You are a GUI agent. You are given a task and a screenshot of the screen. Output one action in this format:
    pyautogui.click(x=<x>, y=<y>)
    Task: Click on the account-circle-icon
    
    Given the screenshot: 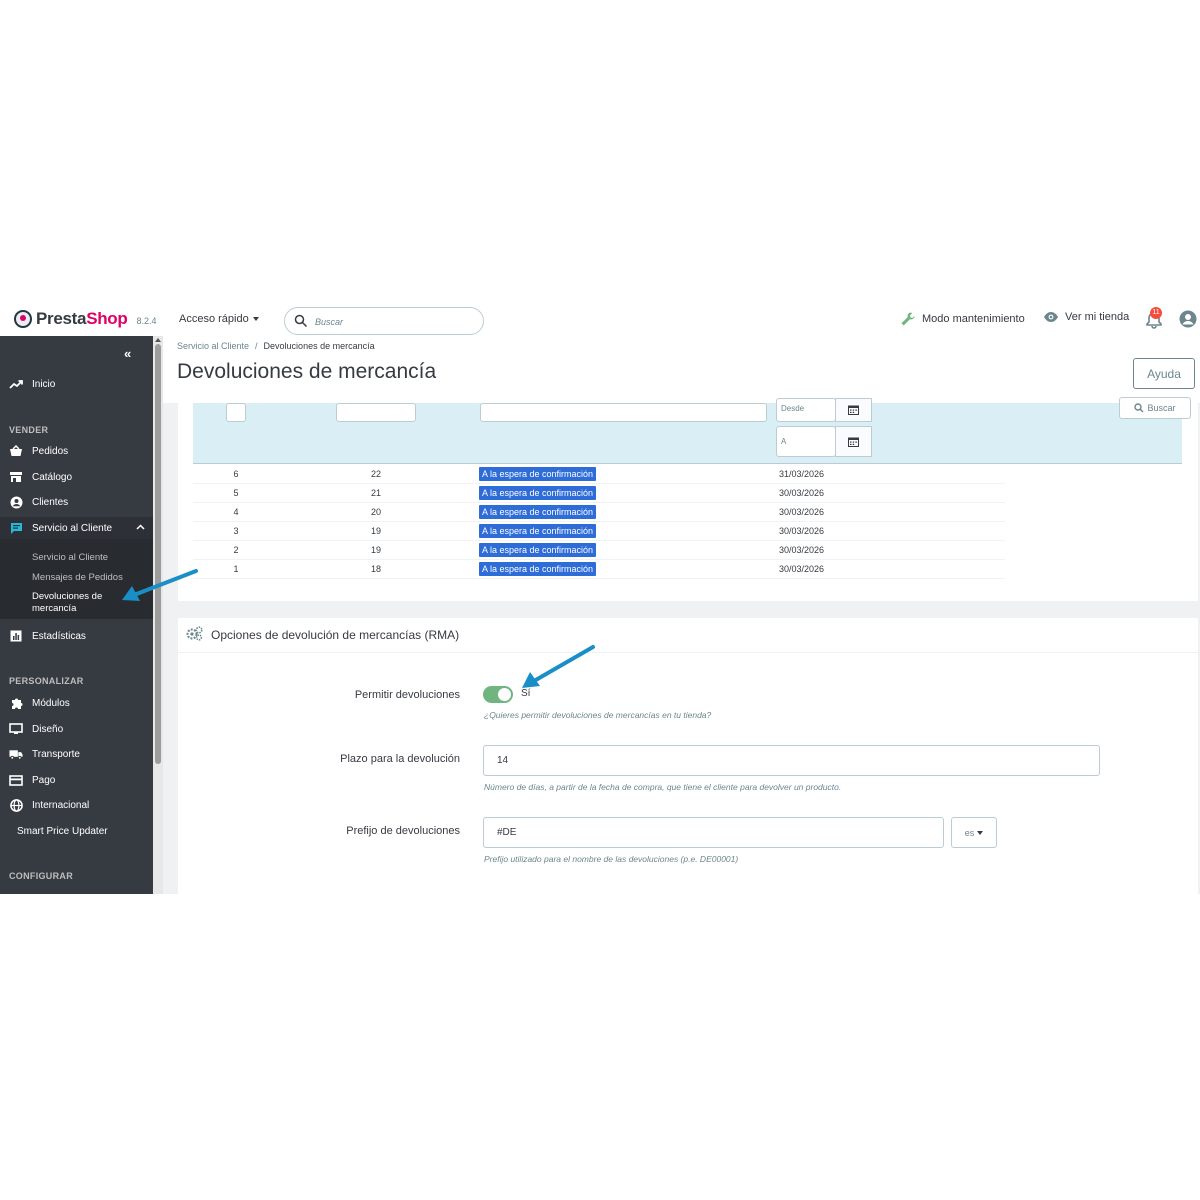 What is the action you would take?
    pyautogui.click(x=16, y=502)
    